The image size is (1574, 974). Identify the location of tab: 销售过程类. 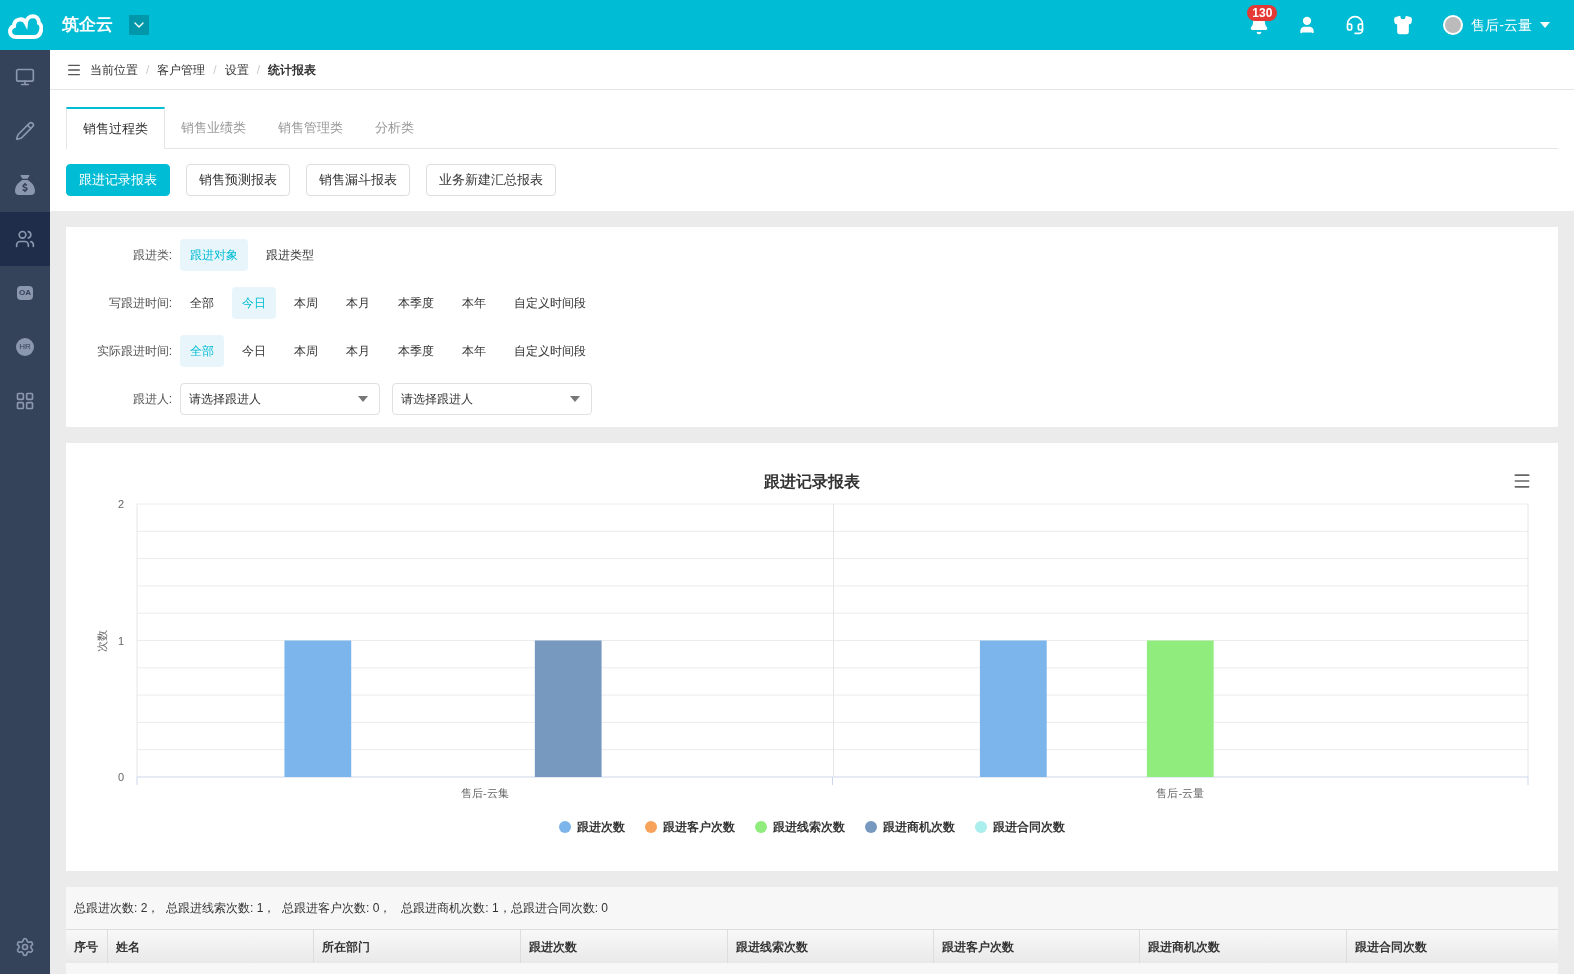
(115, 128).